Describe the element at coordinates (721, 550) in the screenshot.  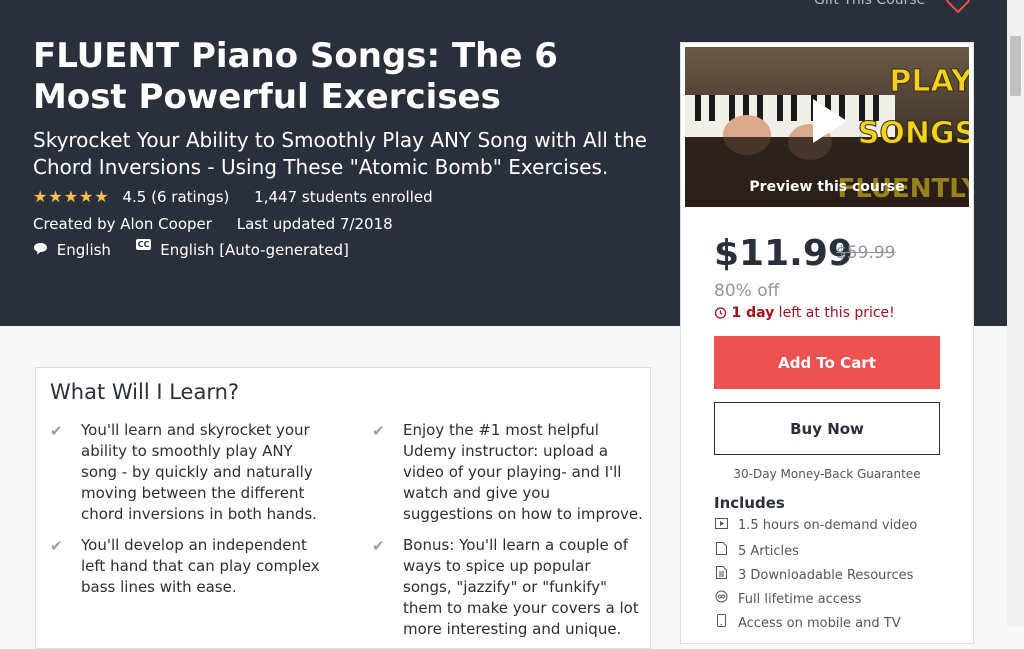
I see `file-icon` at that location.